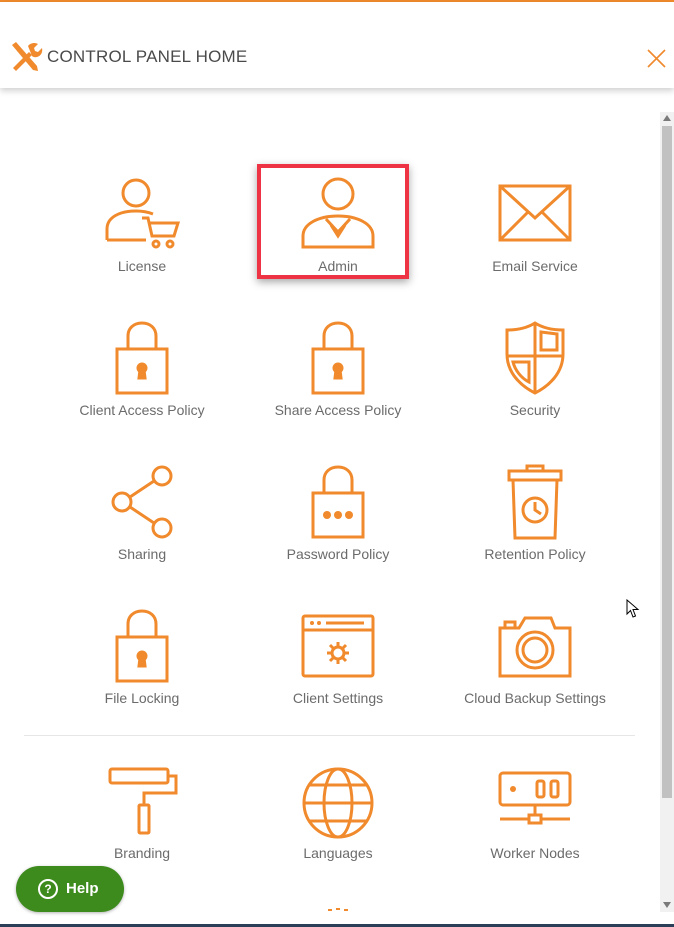 The image size is (674, 927). Describe the element at coordinates (338, 698) in the screenshot. I see `tile-label: Client Settings` at that location.